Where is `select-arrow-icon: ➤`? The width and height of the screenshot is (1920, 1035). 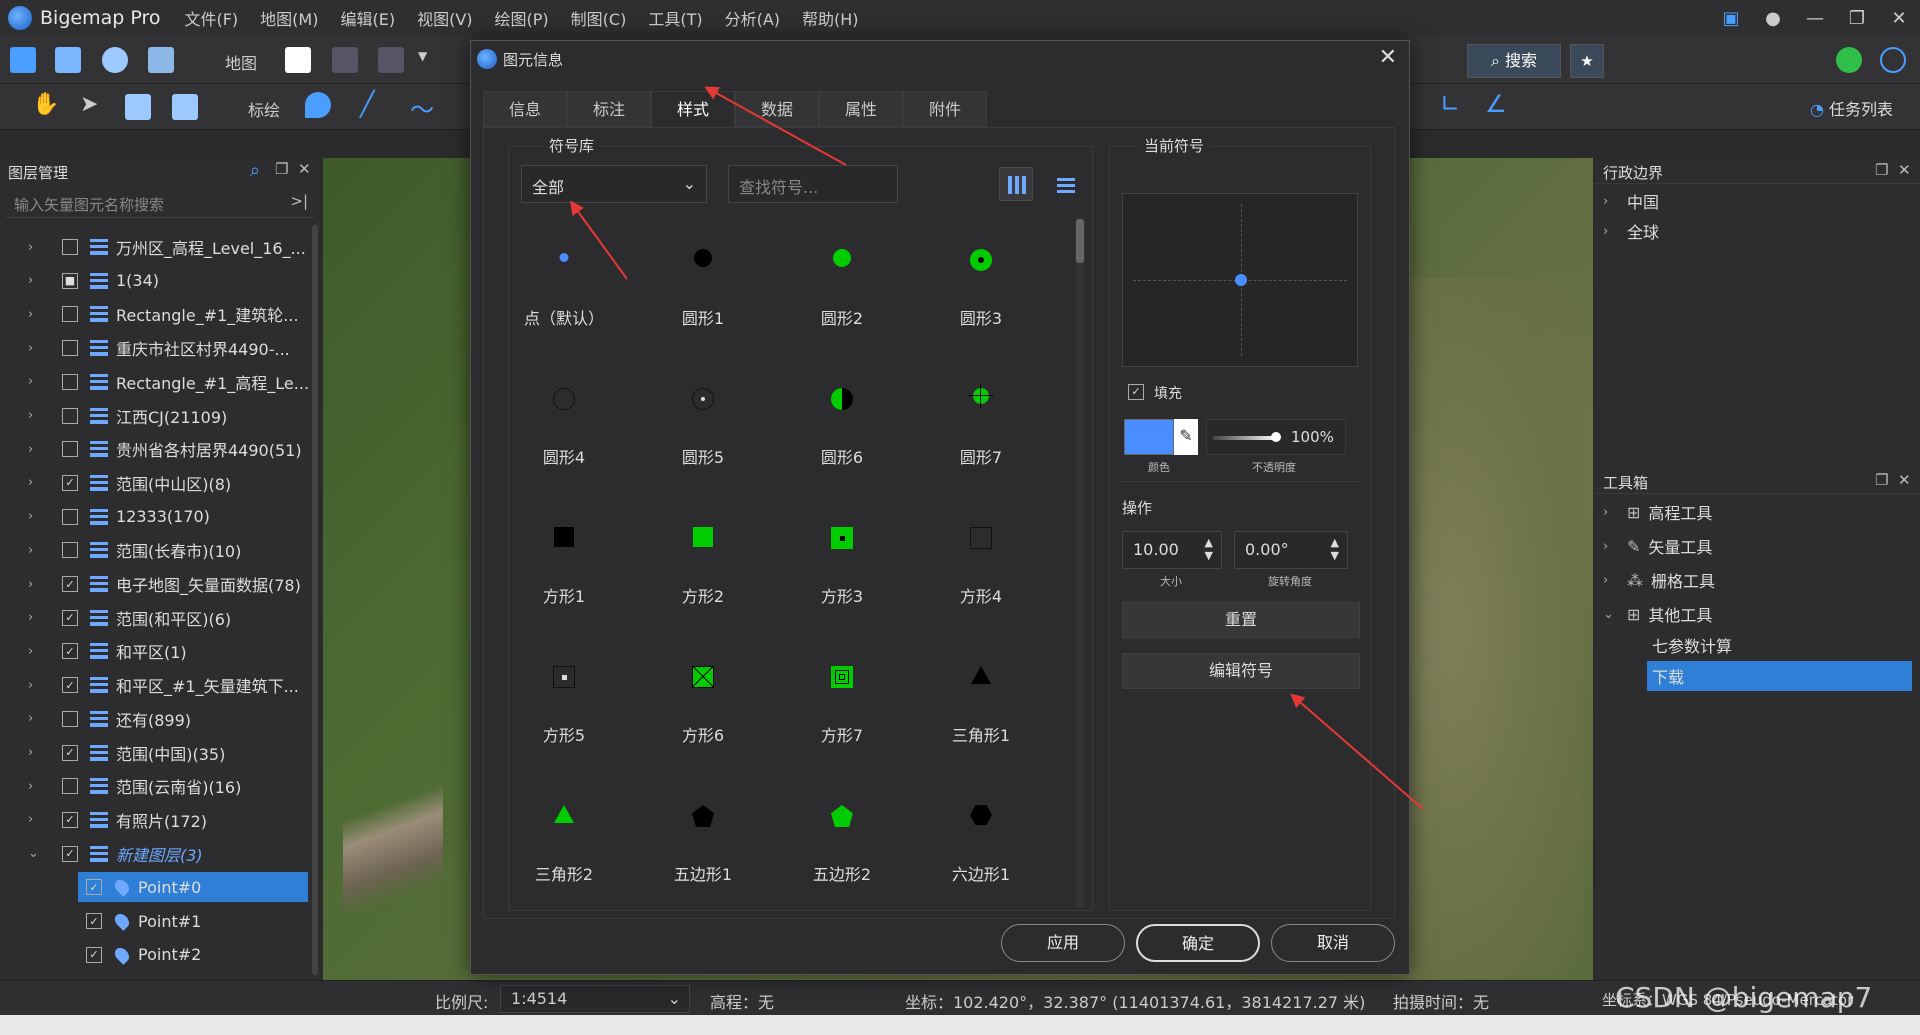
select-arrow-icon: ➤ is located at coordinates (89, 104).